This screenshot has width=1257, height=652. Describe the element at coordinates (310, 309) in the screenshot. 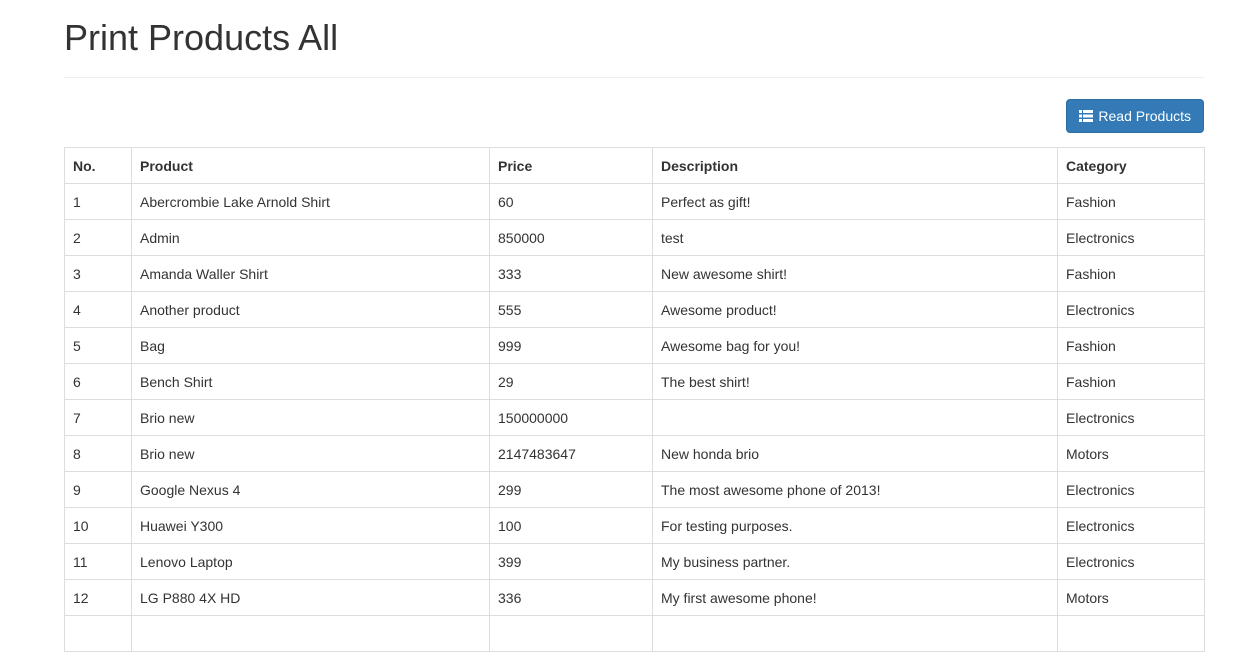

I see `cell-product: Another product` at that location.